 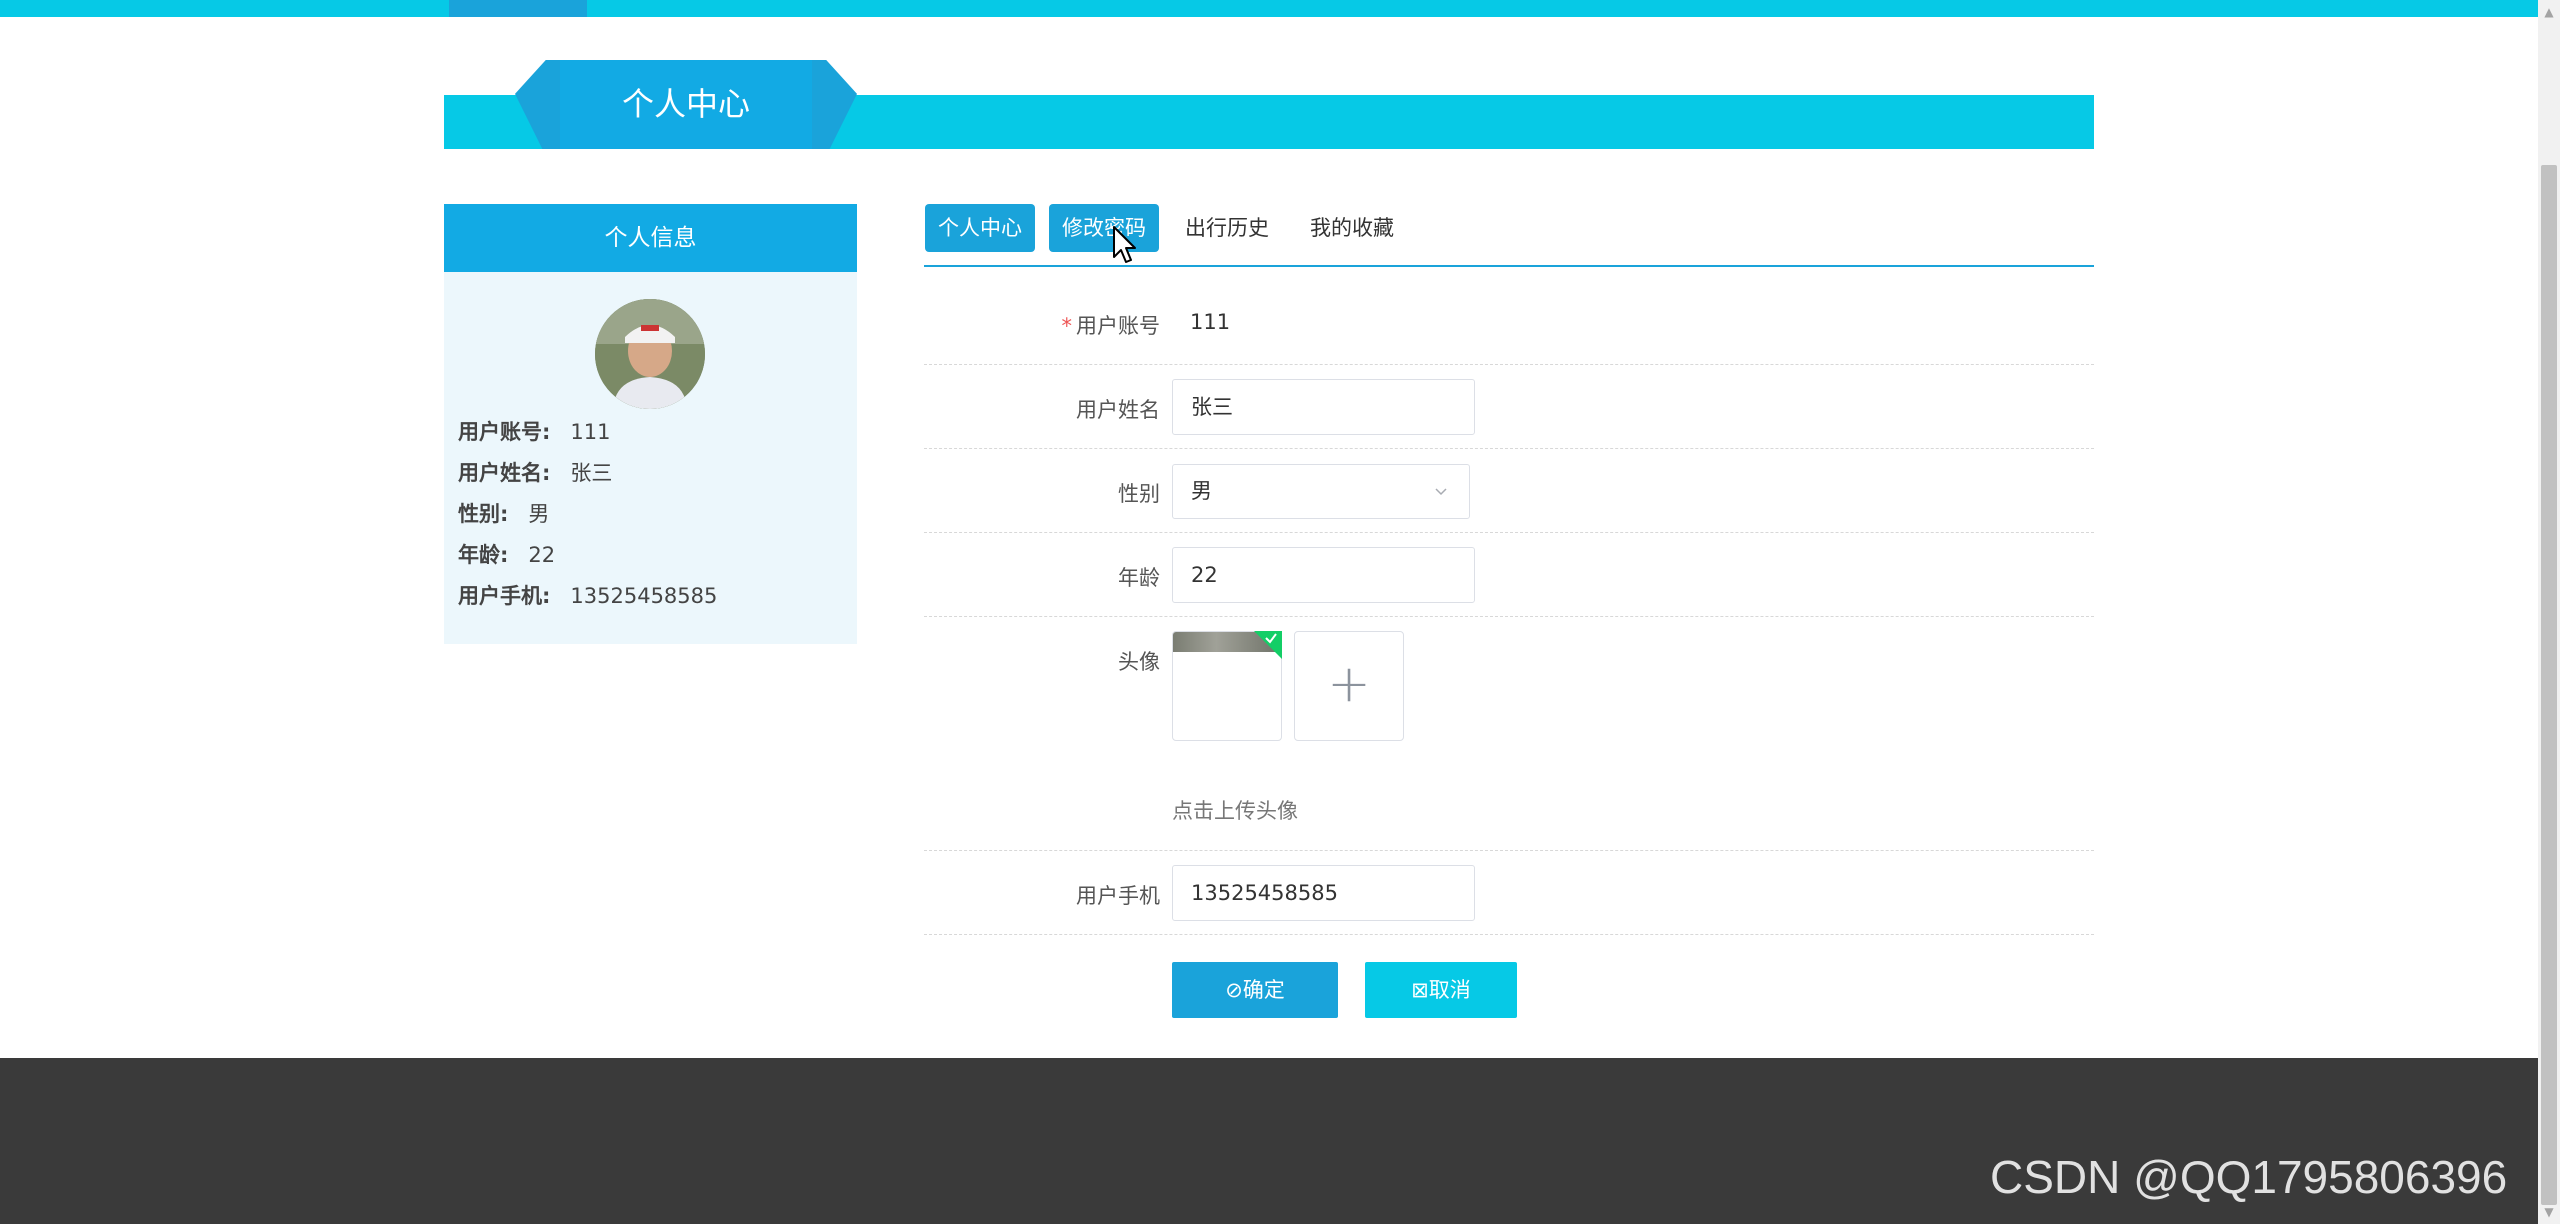 What do you see at coordinates (1139, 494) in the screenshot?
I see `gender-label: 性别` at bounding box center [1139, 494].